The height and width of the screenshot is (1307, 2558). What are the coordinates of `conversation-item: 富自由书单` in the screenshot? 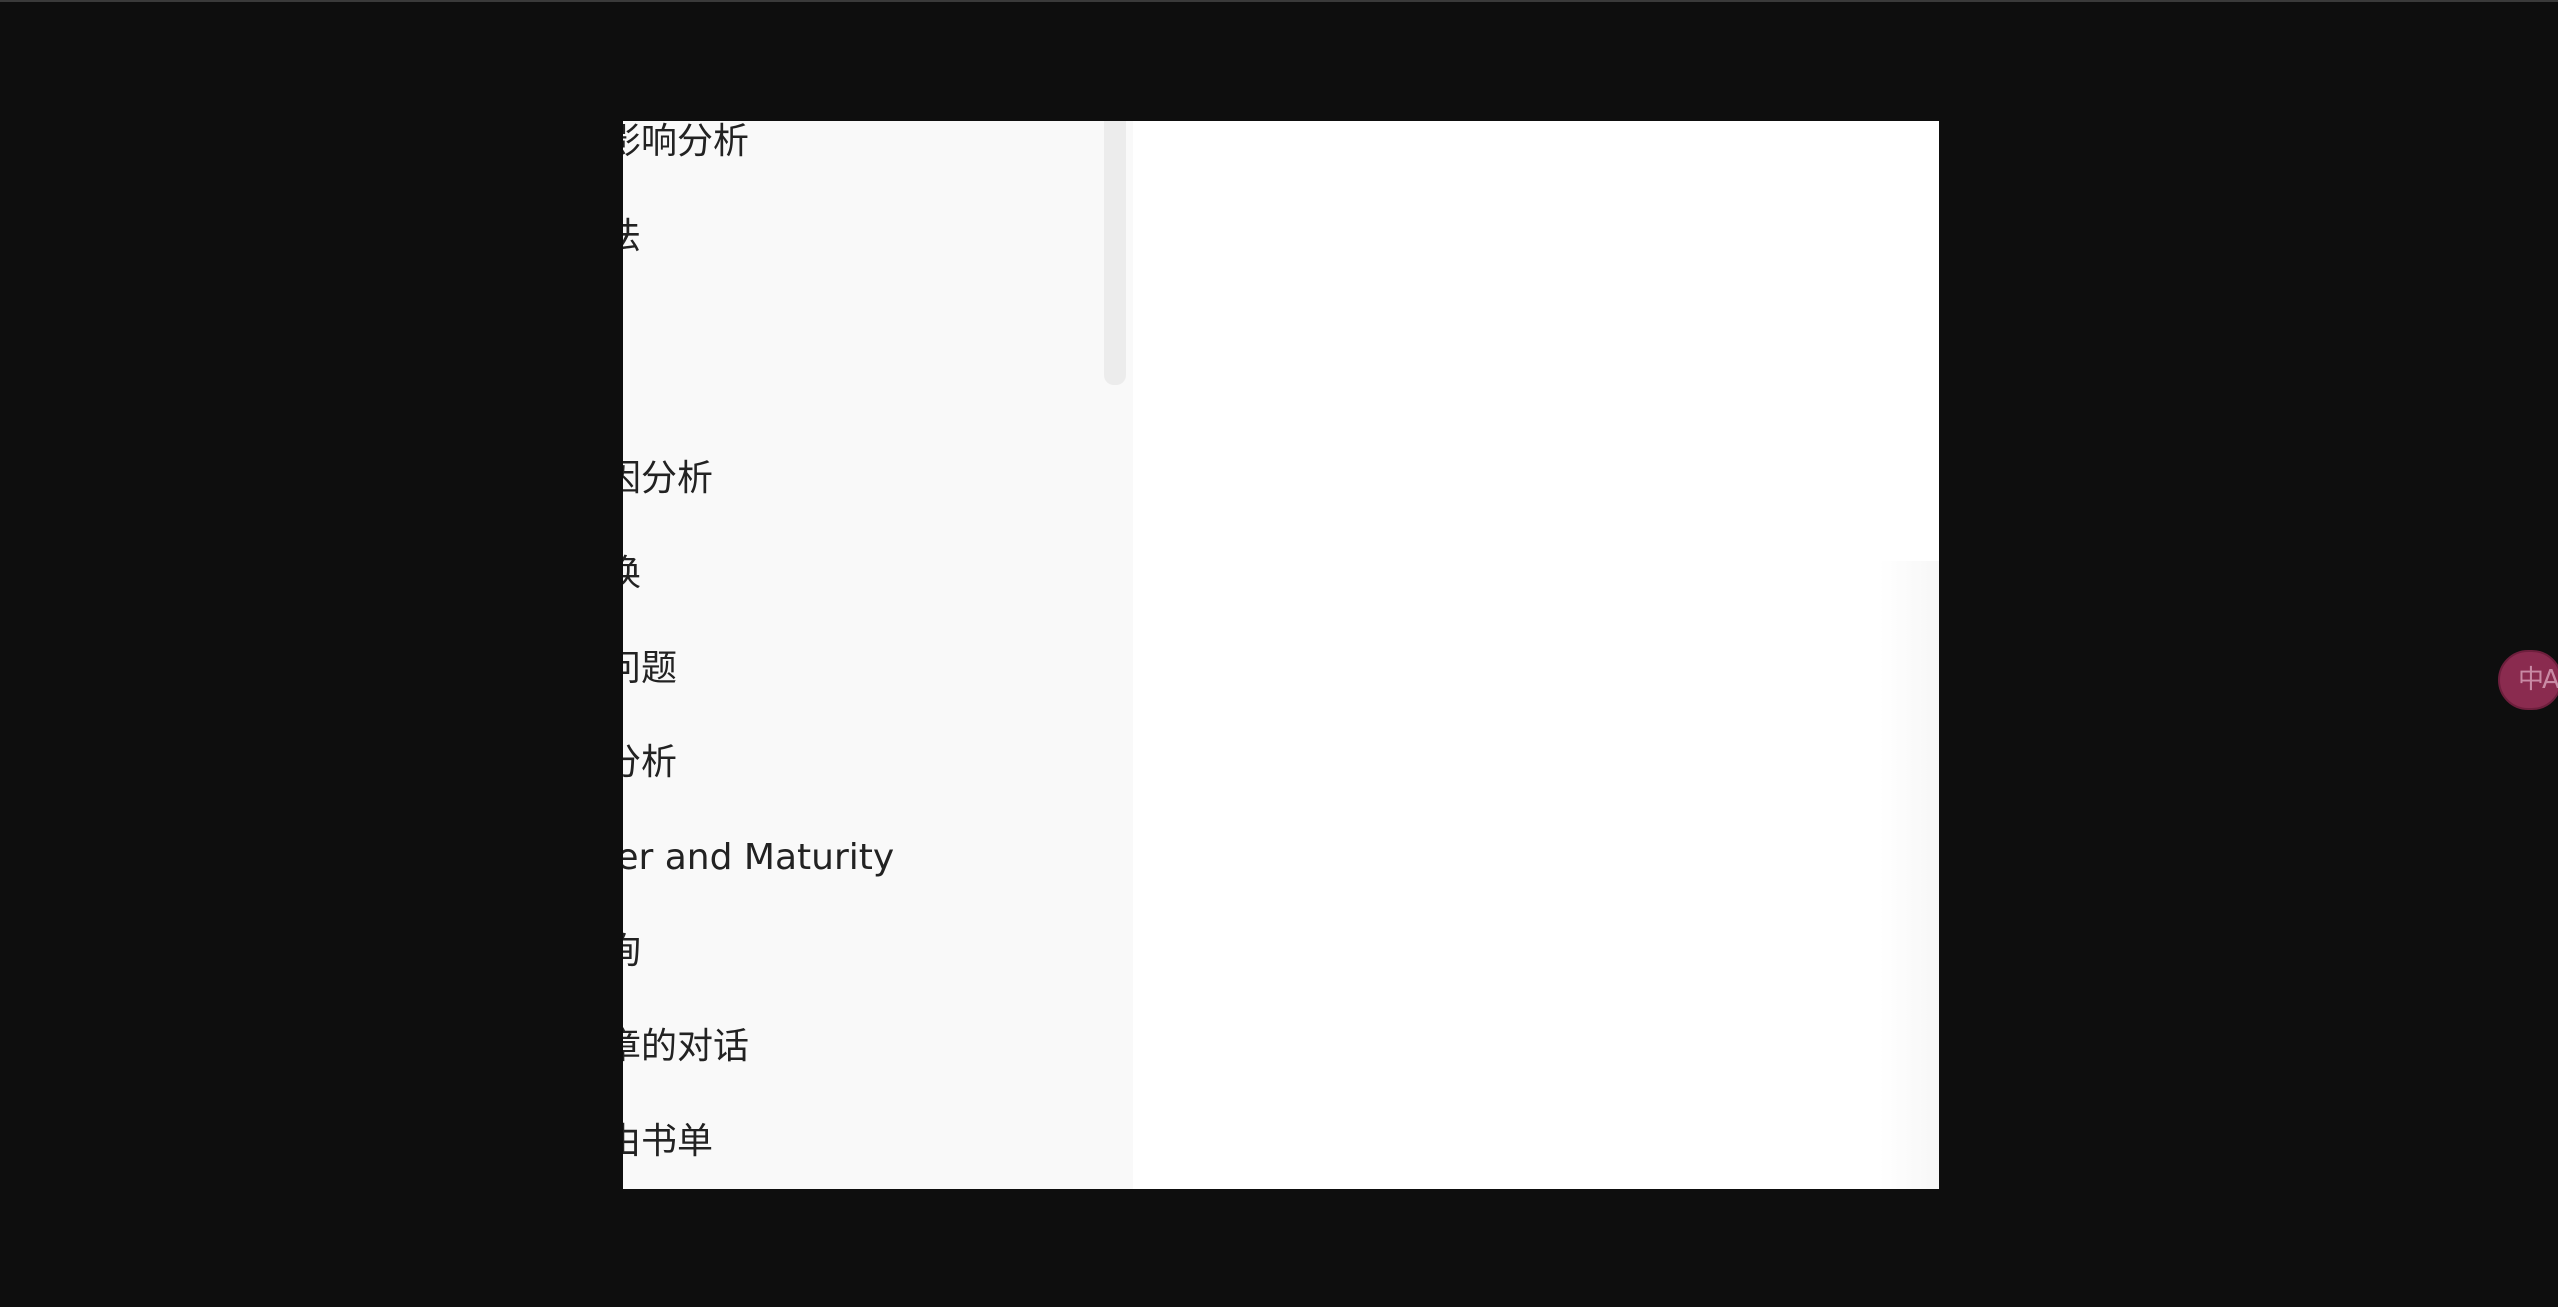 It's located at (668, 1142).